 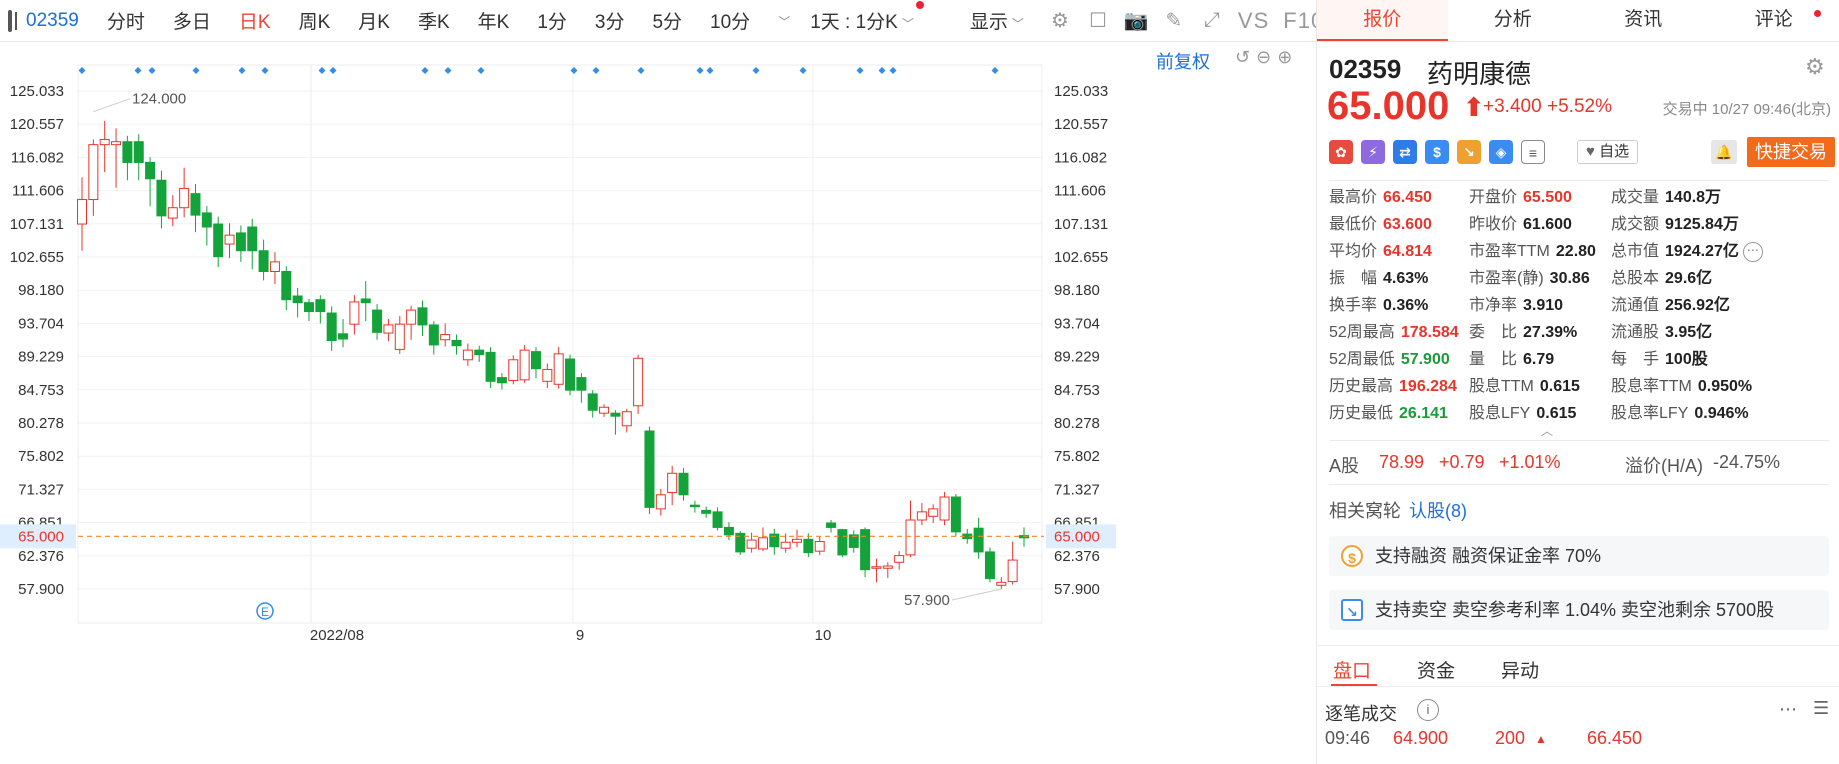 I want to click on more-periods-dropdown: ﹀, so click(x=782, y=21).